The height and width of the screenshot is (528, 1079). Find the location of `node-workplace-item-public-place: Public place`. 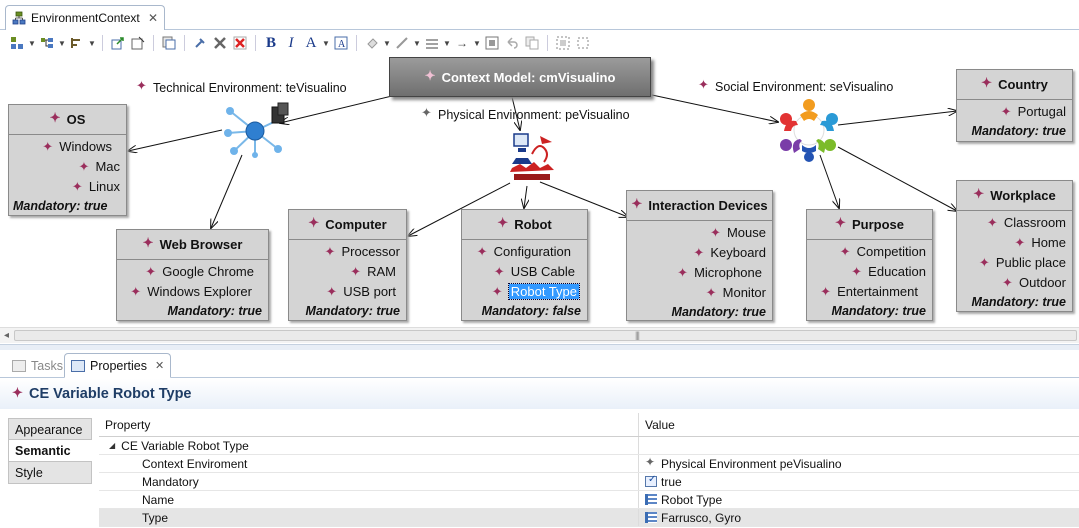

node-workplace-item-public-place: Public place is located at coordinates (1014, 263).